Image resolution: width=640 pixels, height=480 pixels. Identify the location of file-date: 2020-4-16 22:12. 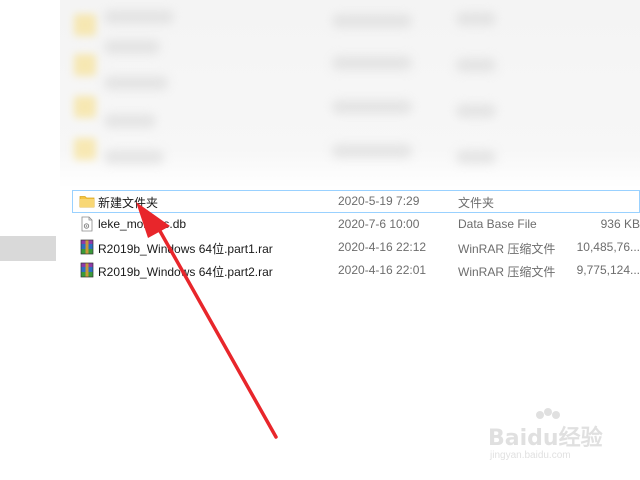
(382, 247).